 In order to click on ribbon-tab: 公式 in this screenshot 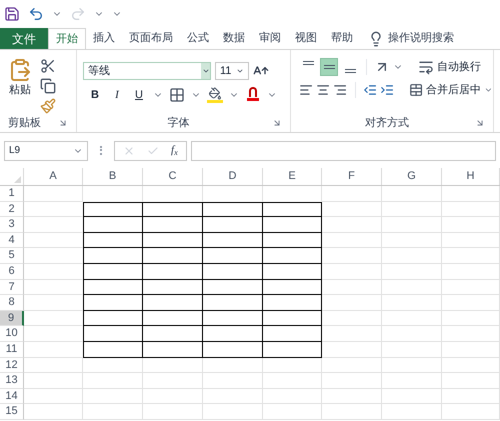, I will do `click(198, 38)`.